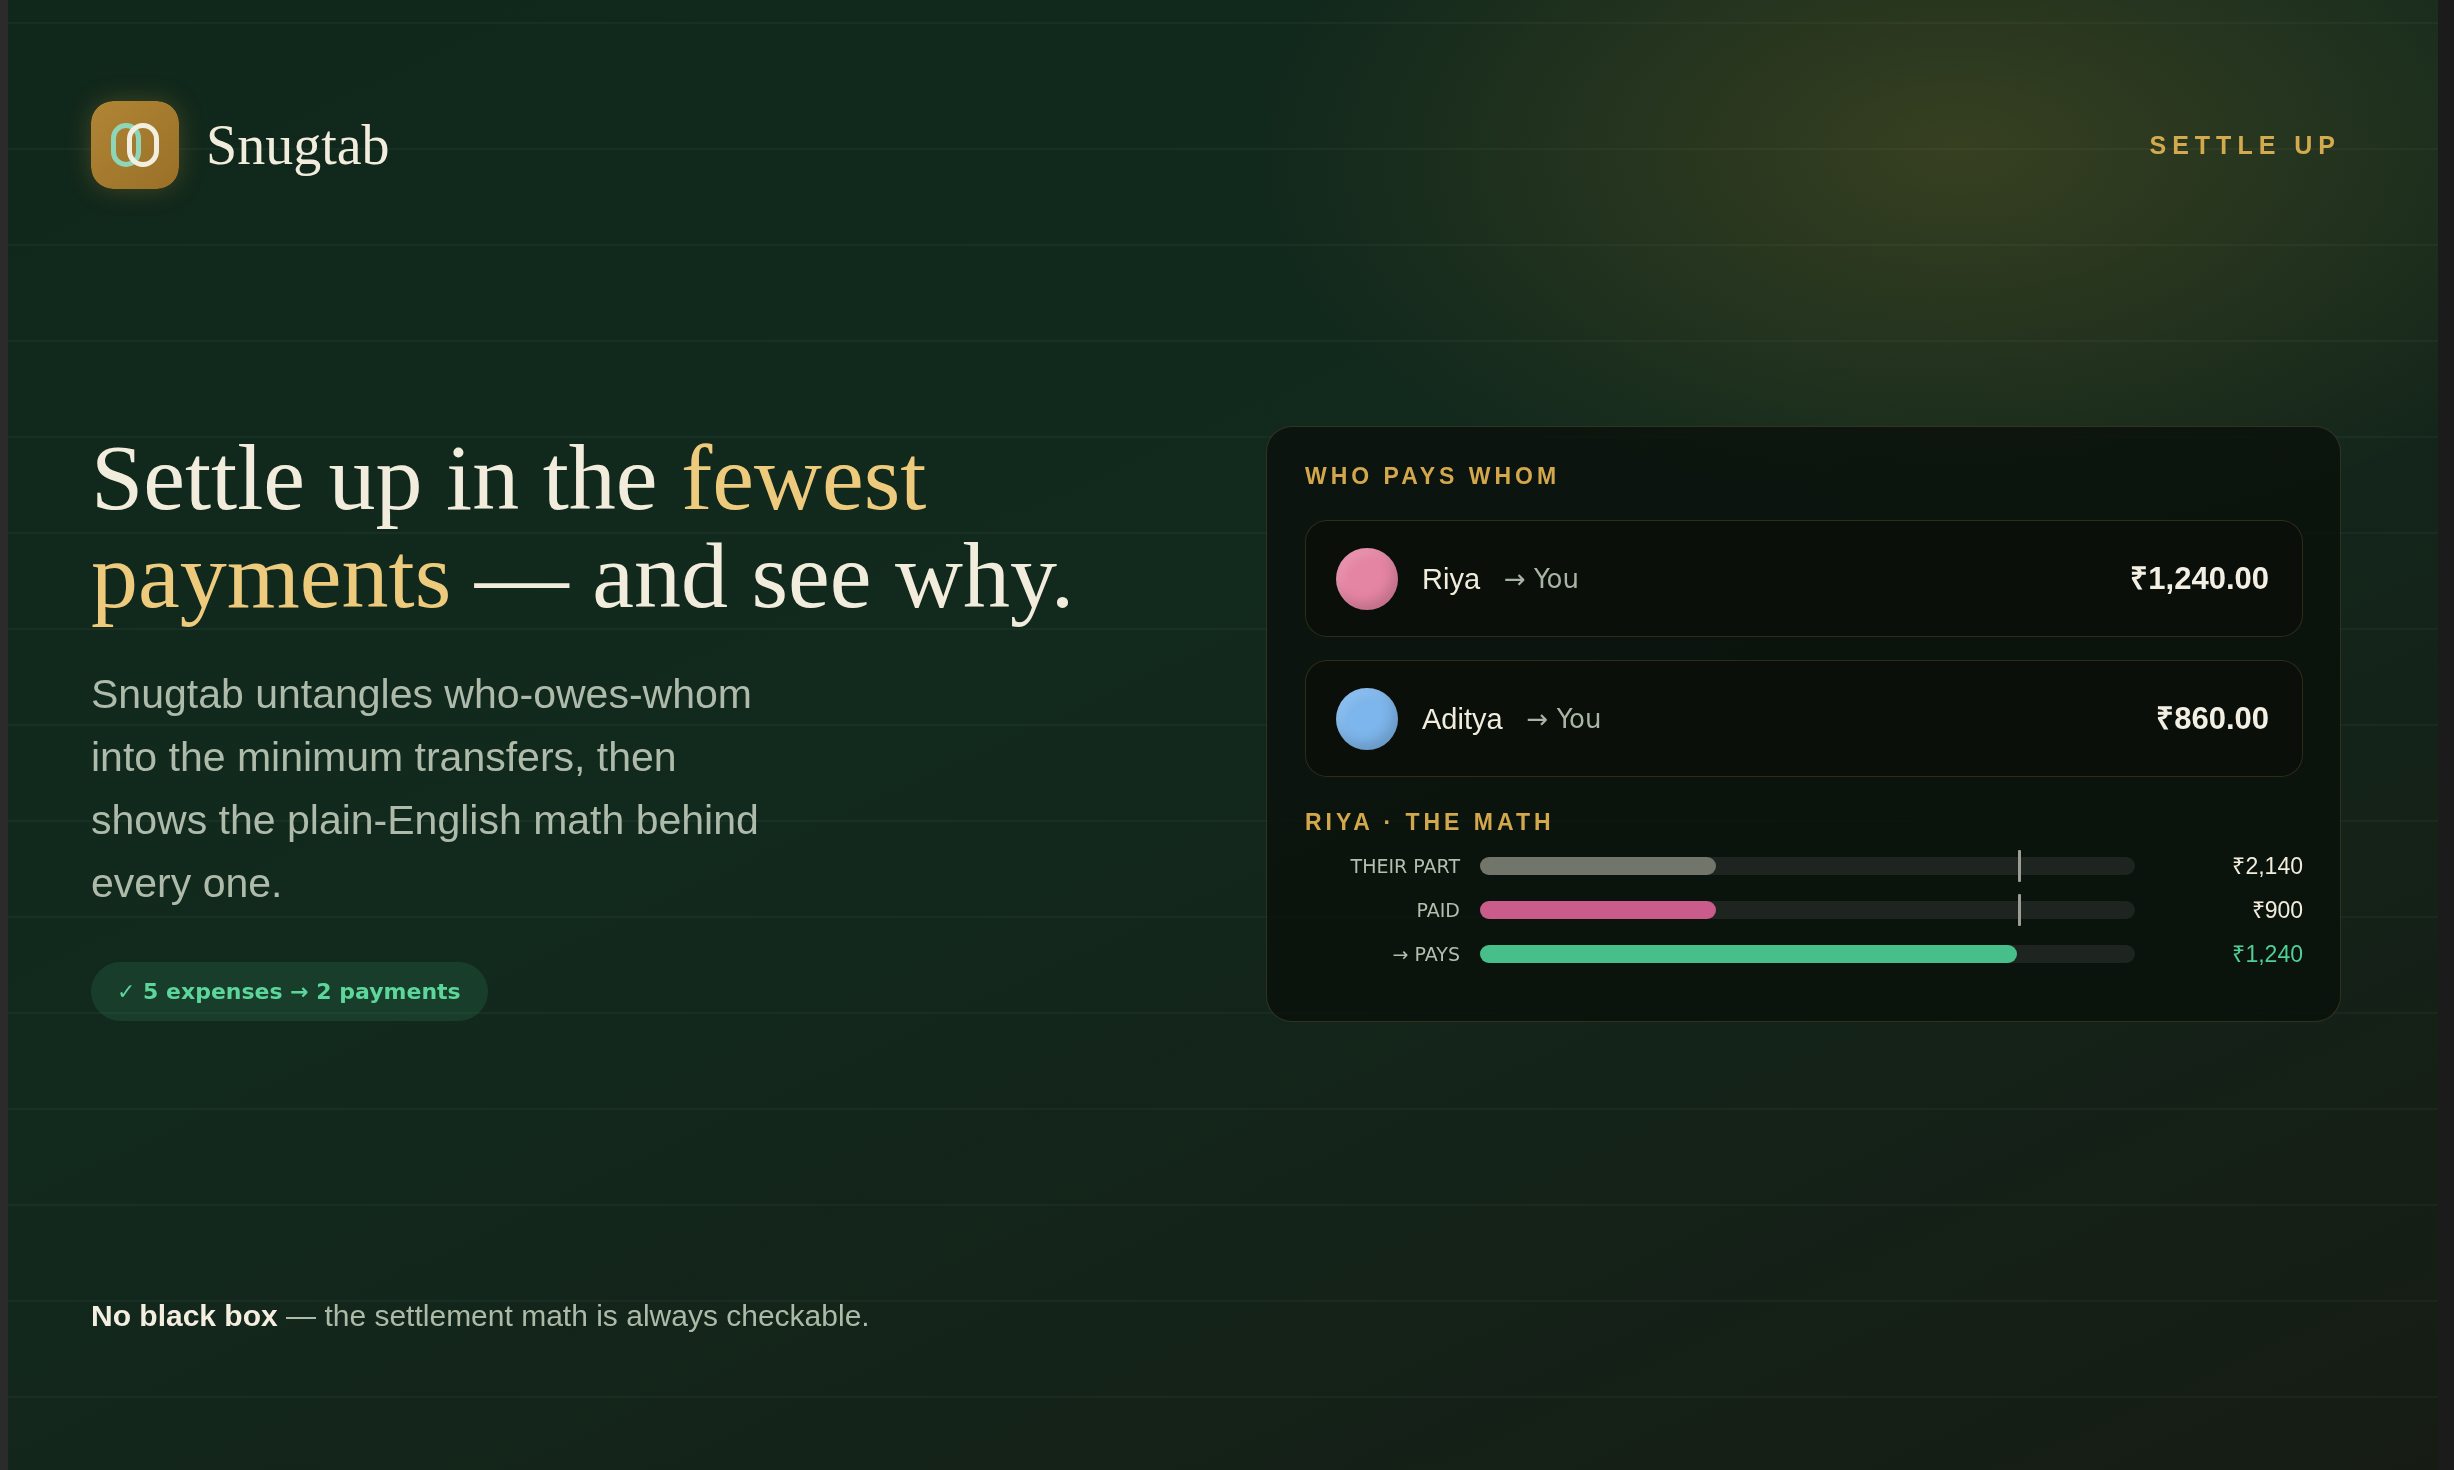  I want to click on bar-value: ₹2,140, so click(2267, 866).